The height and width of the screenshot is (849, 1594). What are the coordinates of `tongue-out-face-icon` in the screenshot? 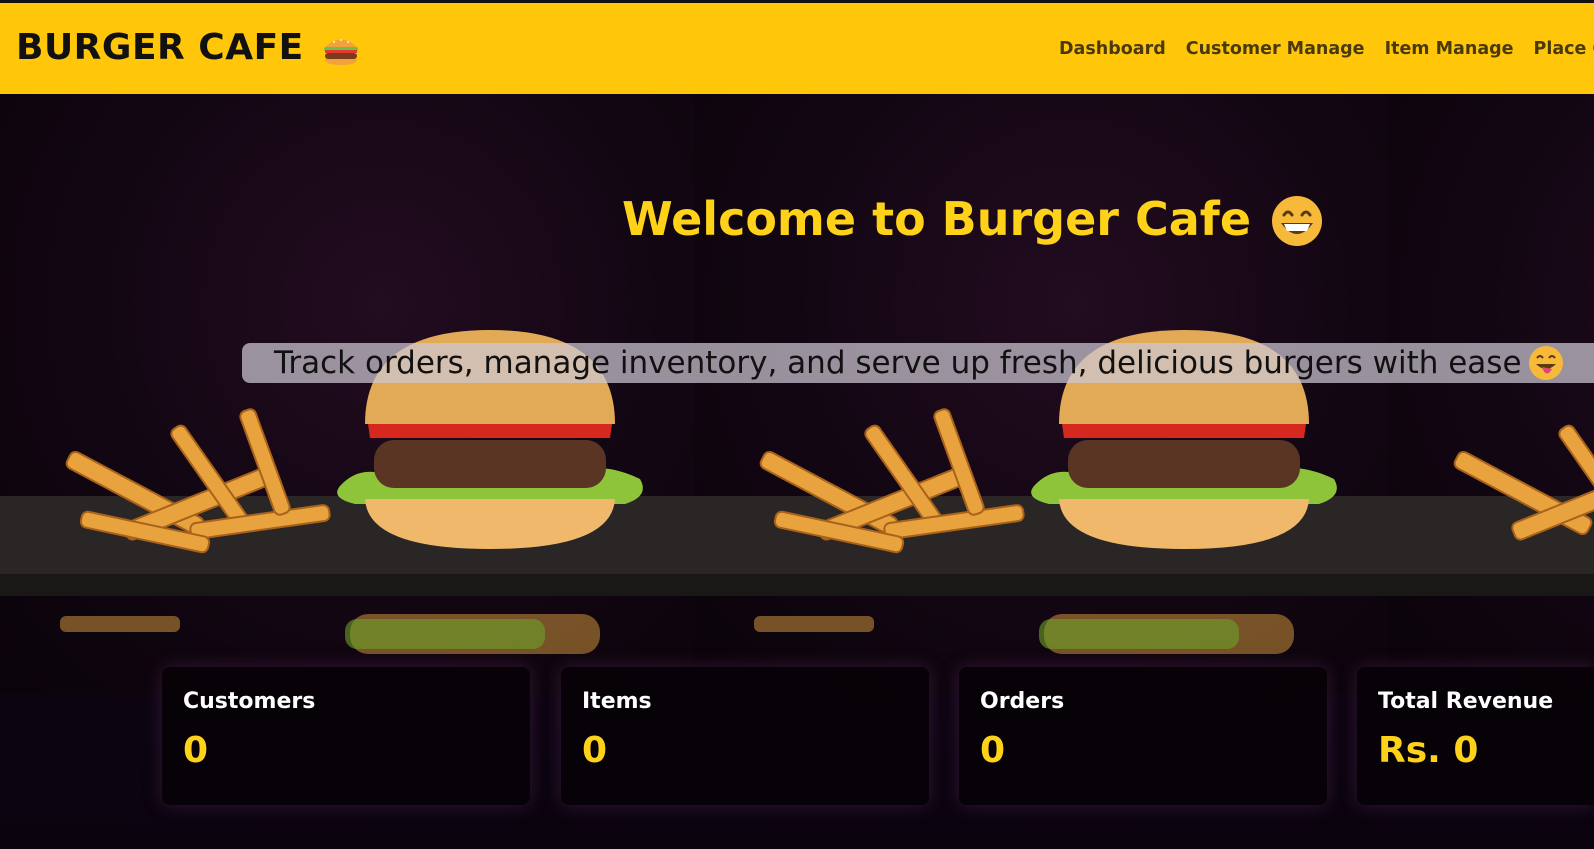 It's located at (1546, 363).